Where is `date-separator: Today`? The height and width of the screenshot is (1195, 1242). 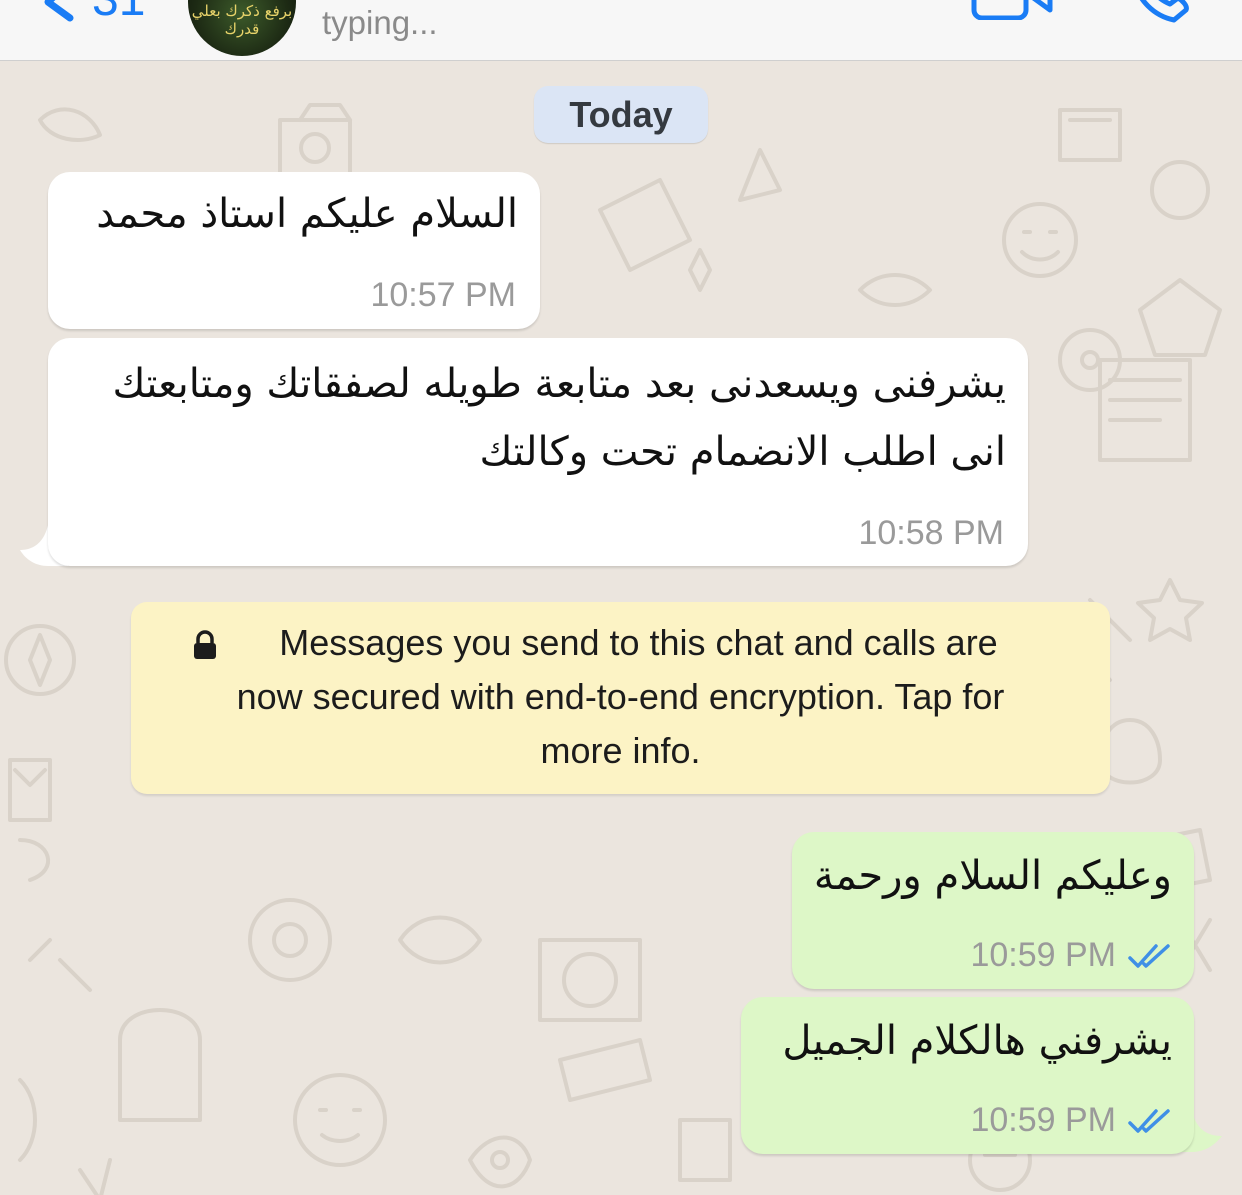 date-separator: Today is located at coordinates (621, 114).